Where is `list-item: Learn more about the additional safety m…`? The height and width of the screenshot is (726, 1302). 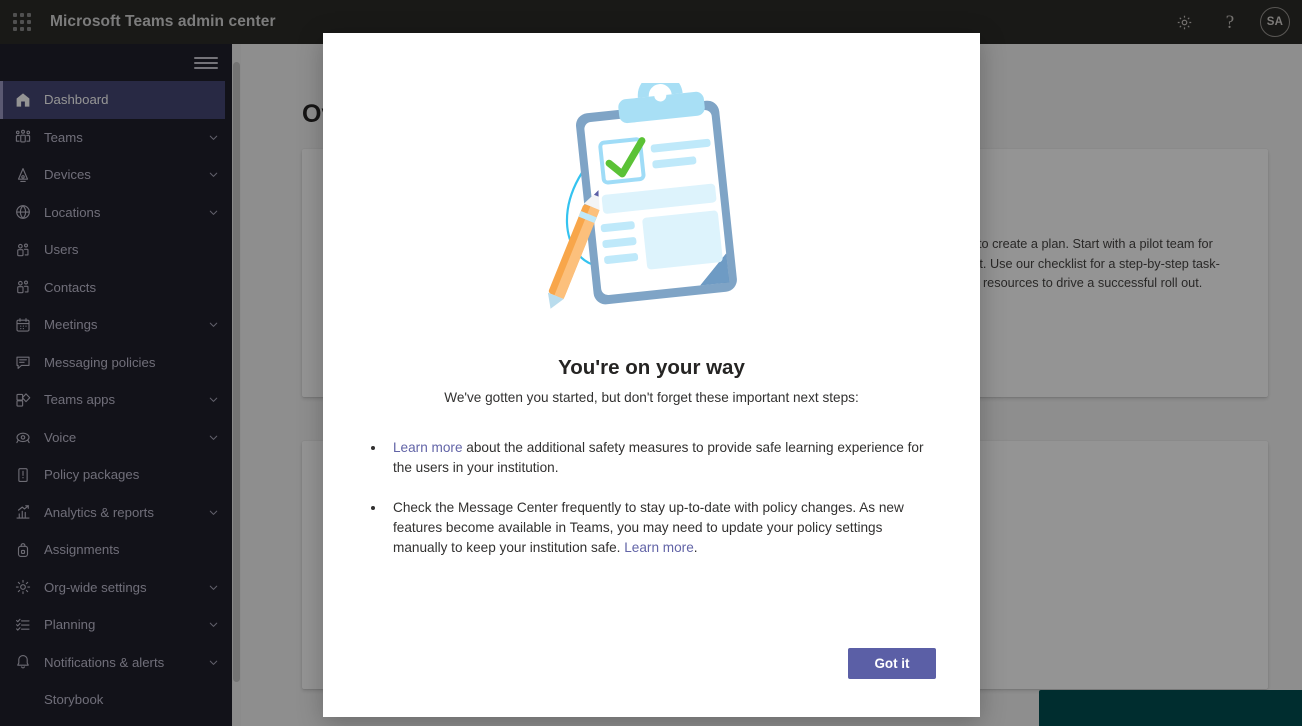 list-item: Learn more about the additional safety m… is located at coordinates (655, 458).